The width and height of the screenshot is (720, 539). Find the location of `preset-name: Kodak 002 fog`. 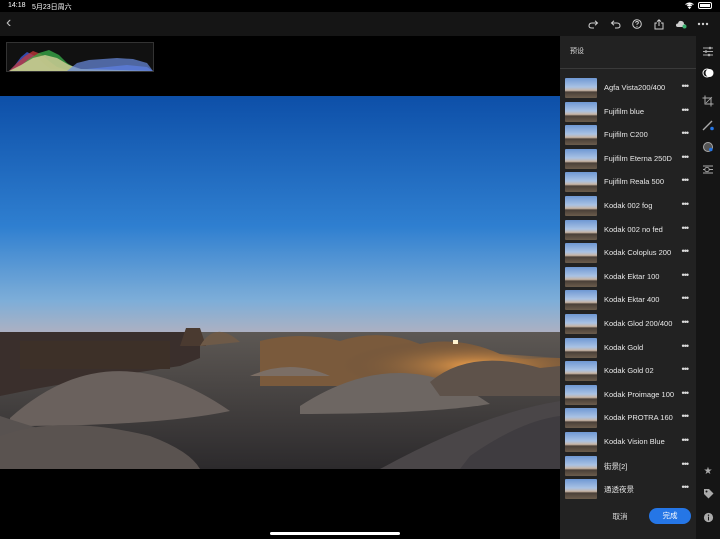

preset-name: Kodak 002 fog is located at coordinates (628, 205).